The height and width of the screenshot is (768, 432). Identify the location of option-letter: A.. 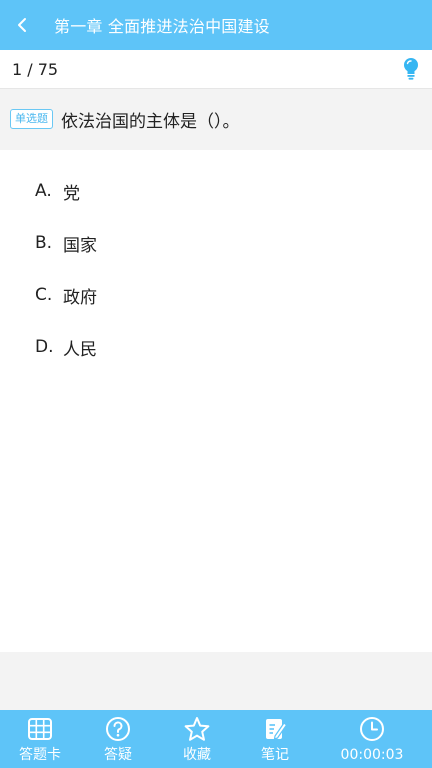
(43, 191).